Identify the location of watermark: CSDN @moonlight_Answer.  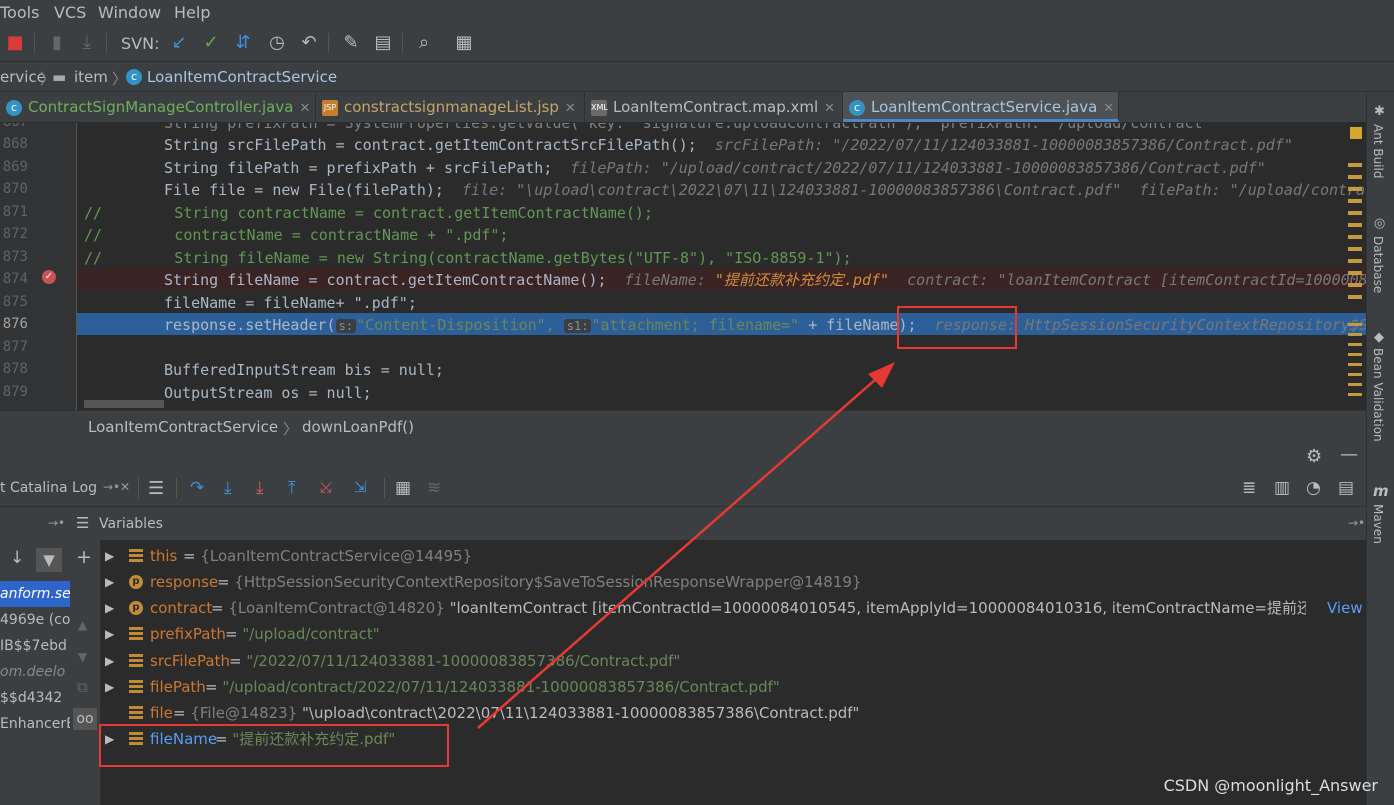
(1270, 785).